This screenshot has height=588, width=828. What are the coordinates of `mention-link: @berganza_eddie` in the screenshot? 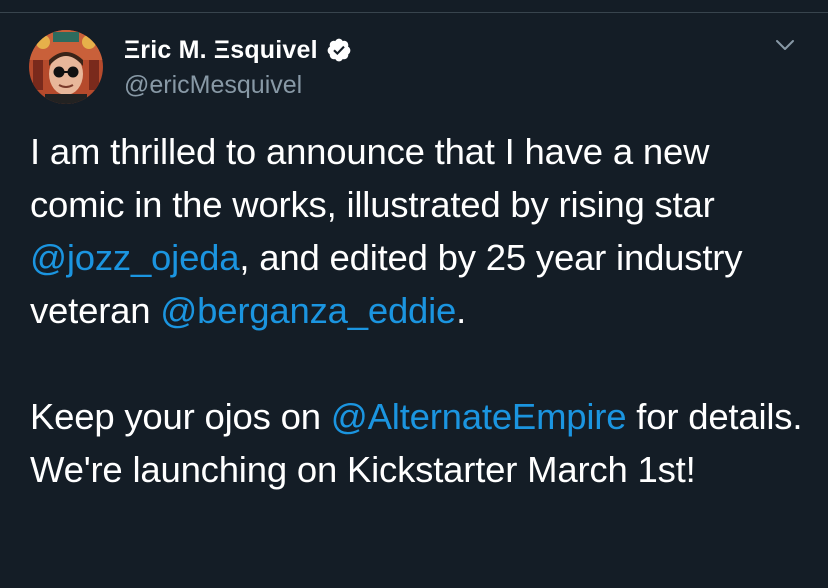 It's located at (308, 310).